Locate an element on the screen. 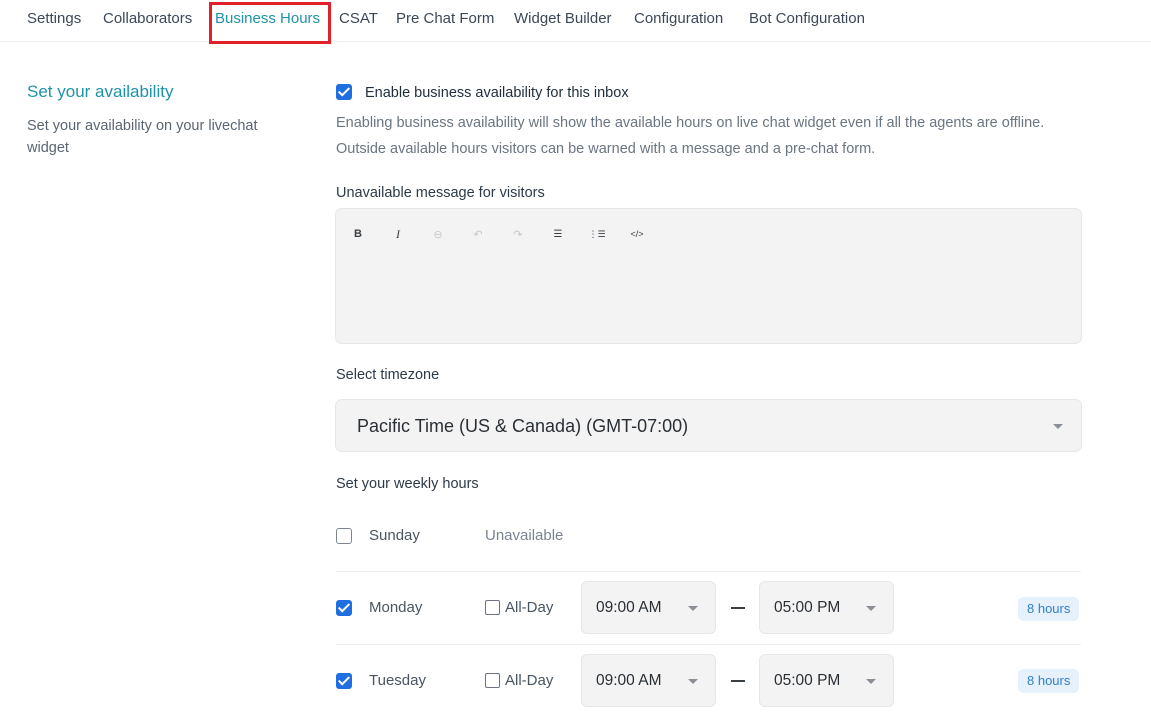 The width and height of the screenshot is (1151, 715). day-name-sunday: Sunday is located at coordinates (394, 535).